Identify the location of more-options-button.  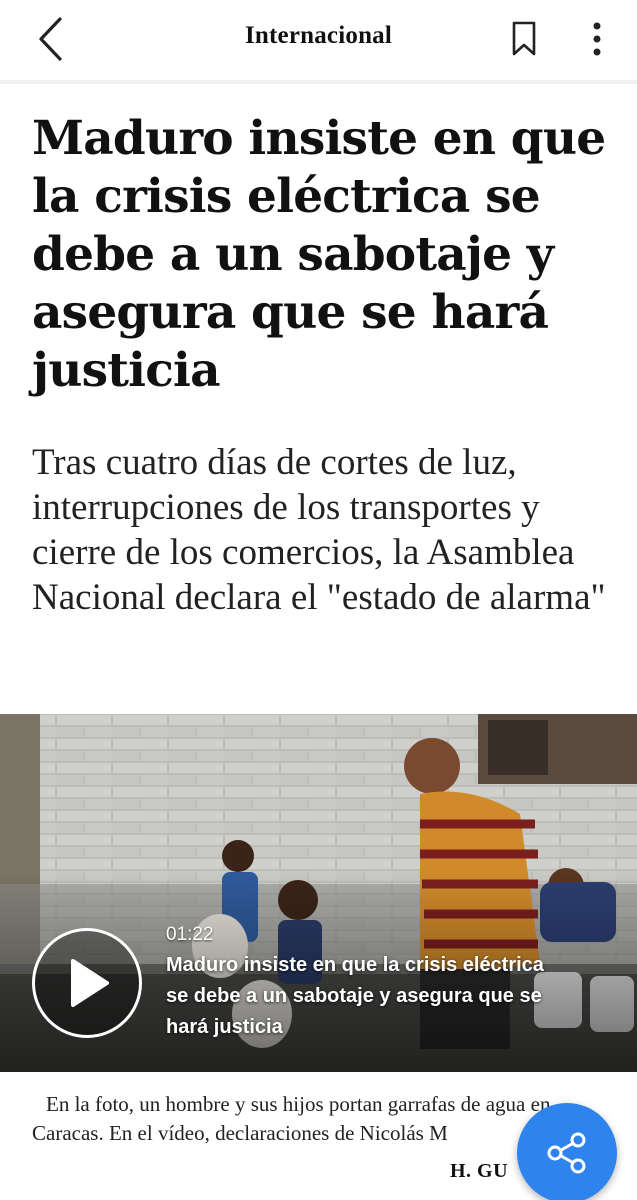
(597, 39).